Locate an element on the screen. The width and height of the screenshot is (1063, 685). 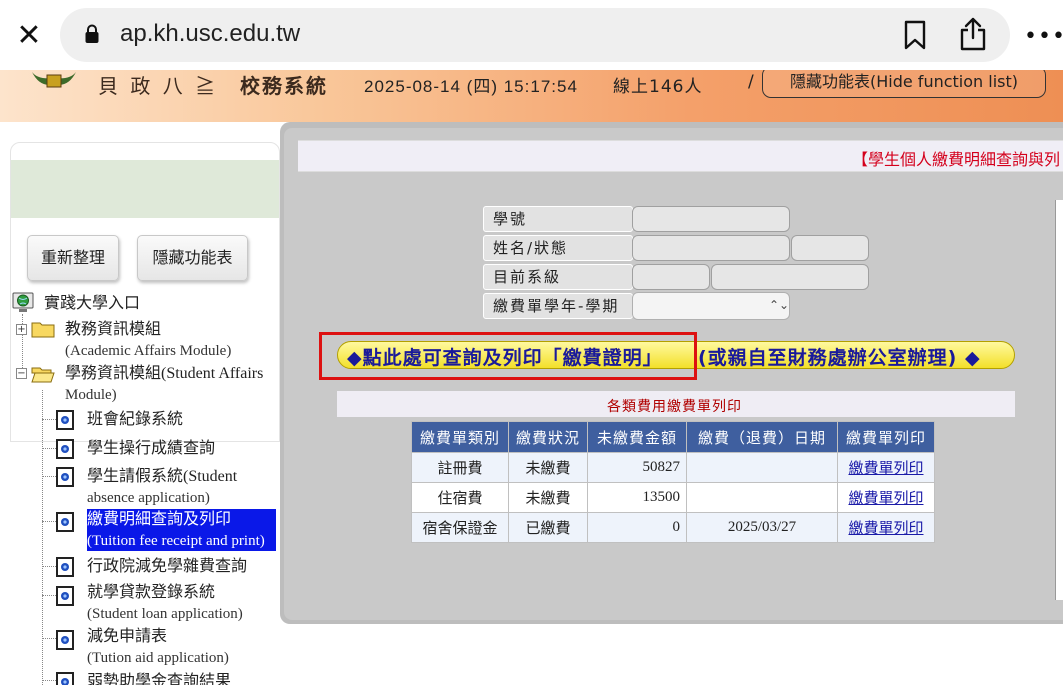
term-label: 繳費單學年-學期 is located at coordinates (558, 306).